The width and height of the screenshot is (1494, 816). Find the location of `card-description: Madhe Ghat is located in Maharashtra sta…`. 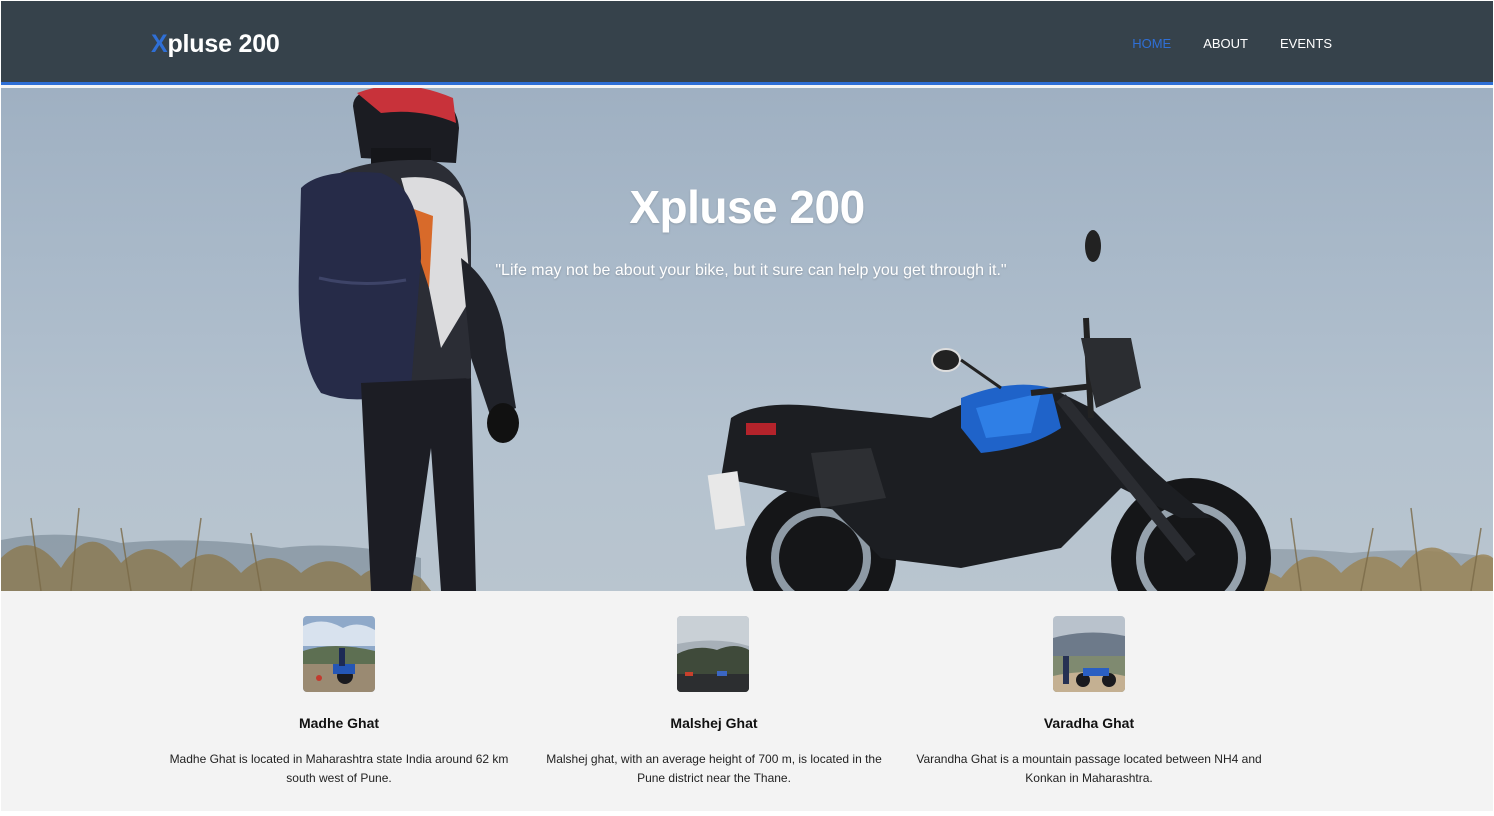

card-description: Madhe Ghat is located in Maharashtra sta… is located at coordinates (339, 768).